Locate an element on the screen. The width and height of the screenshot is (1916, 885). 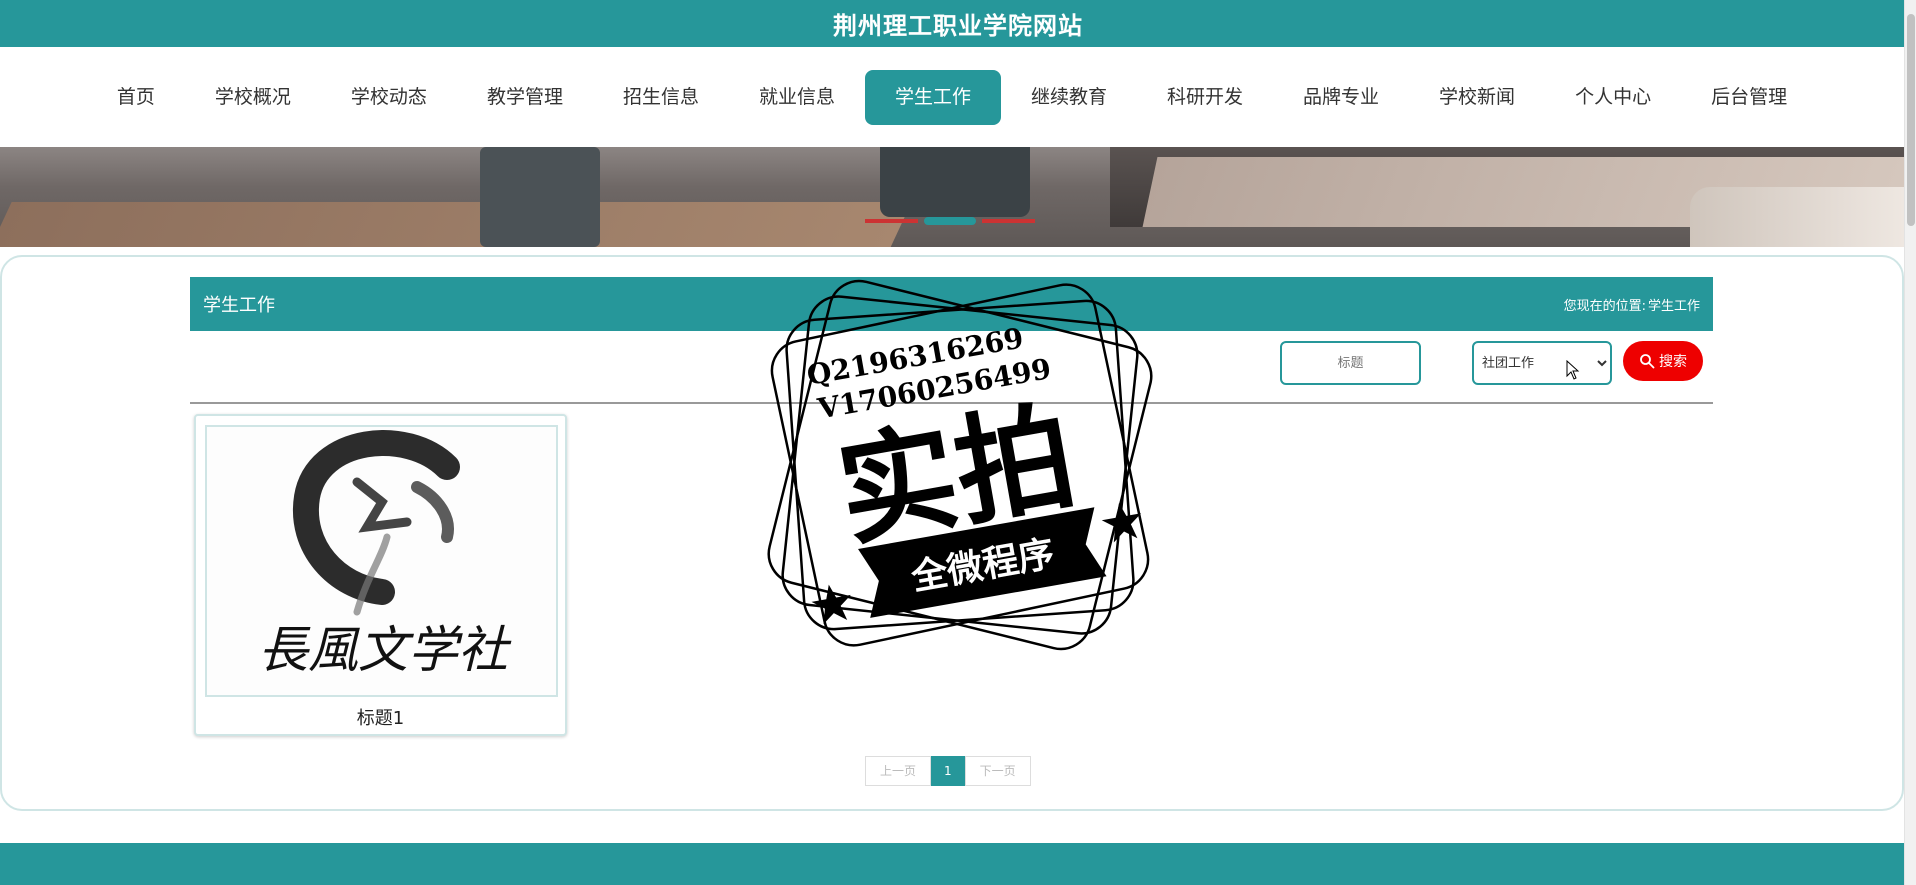
search-icon is located at coordinates (1647, 361).